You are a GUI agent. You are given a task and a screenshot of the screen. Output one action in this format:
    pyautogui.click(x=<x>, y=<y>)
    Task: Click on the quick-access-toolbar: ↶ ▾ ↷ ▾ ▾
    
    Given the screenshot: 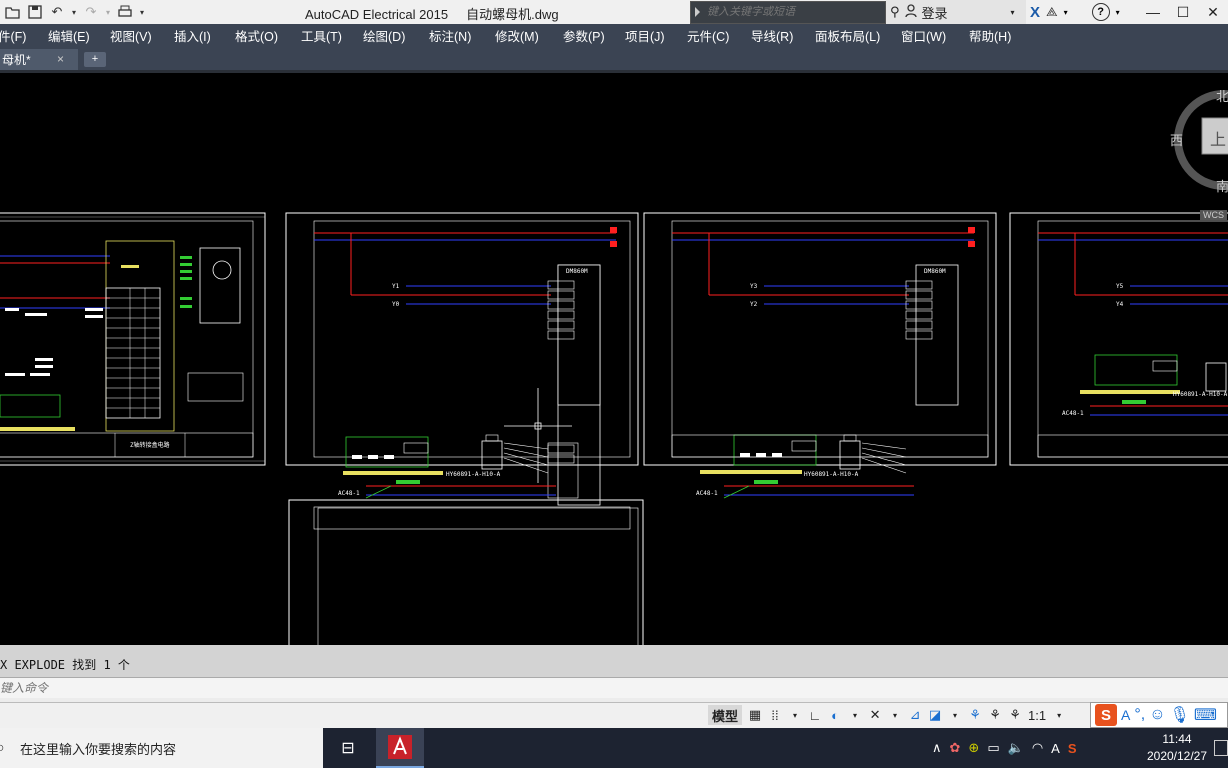 What is the action you would take?
    pyautogui.click(x=73, y=12)
    